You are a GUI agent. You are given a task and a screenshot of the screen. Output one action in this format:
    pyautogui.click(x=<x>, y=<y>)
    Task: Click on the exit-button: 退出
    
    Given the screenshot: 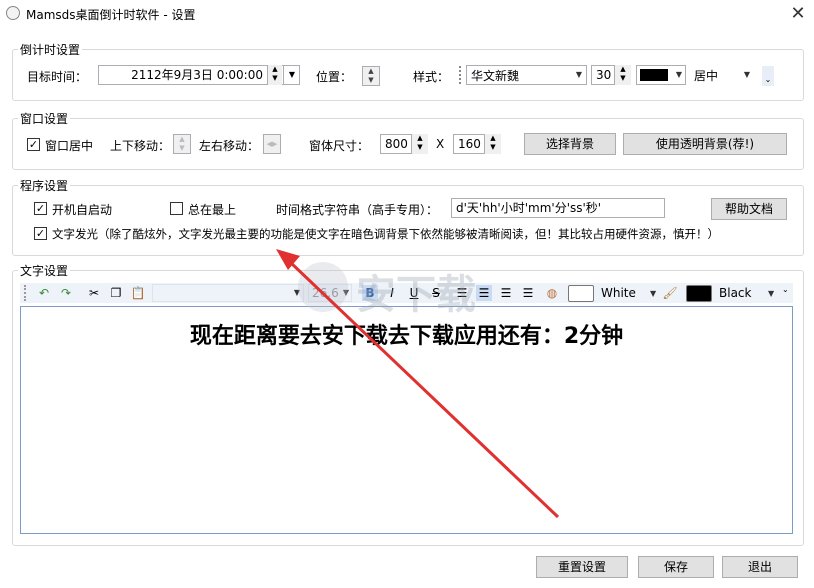 What is the action you would take?
    pyautogui.click(x=760, y=567)
    